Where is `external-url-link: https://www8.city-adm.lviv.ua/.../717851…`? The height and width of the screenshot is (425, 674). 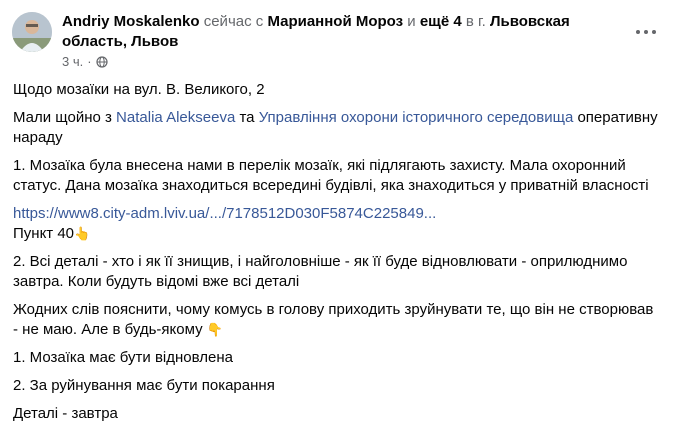 external-url-link: https://www8.city-adm.lviv.ua/.../717851… is located at coordinates (224, 213).